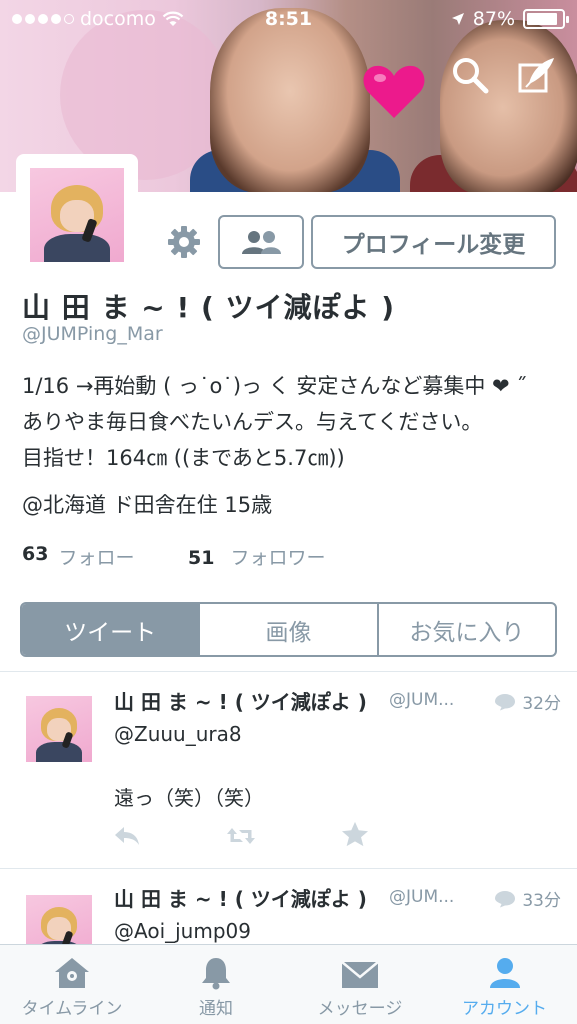 The height and width of the screenshot is (1024, 577). Describe the element at coordinates (537, 75) in the screenshot. I see `compose-icon` at that location.